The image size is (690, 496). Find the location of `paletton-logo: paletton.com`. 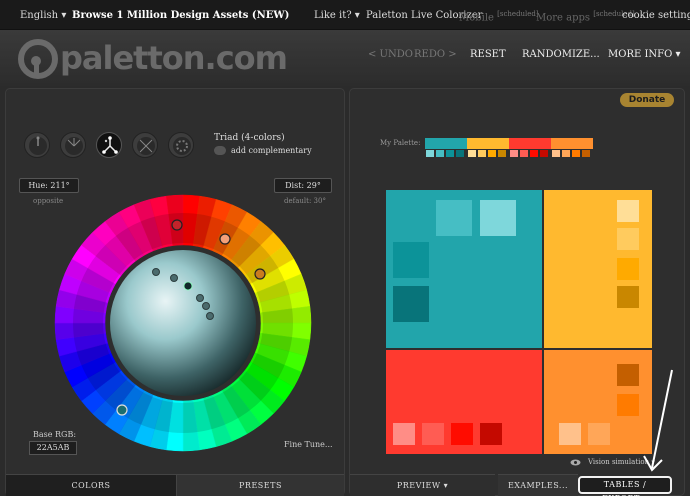

paletton-logo: paletton.com is located at coordinates (168, 59).